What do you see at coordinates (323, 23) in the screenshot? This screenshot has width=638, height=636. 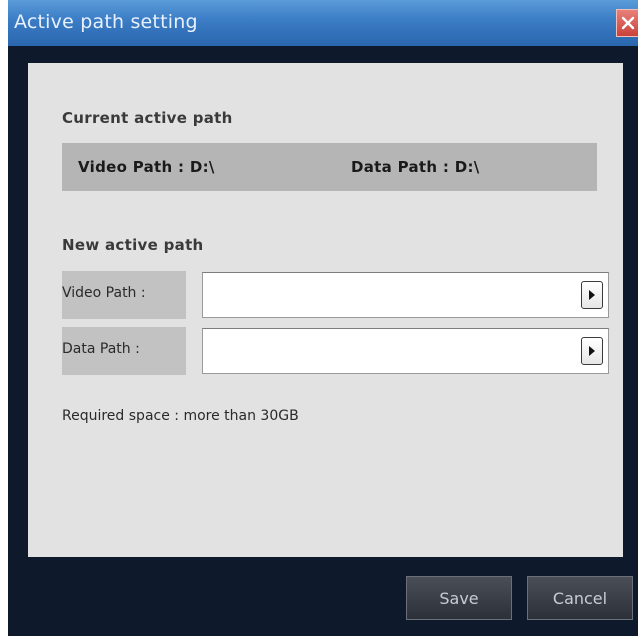 I see `title-bar: Active path setting` at bounding box center [323, 23].